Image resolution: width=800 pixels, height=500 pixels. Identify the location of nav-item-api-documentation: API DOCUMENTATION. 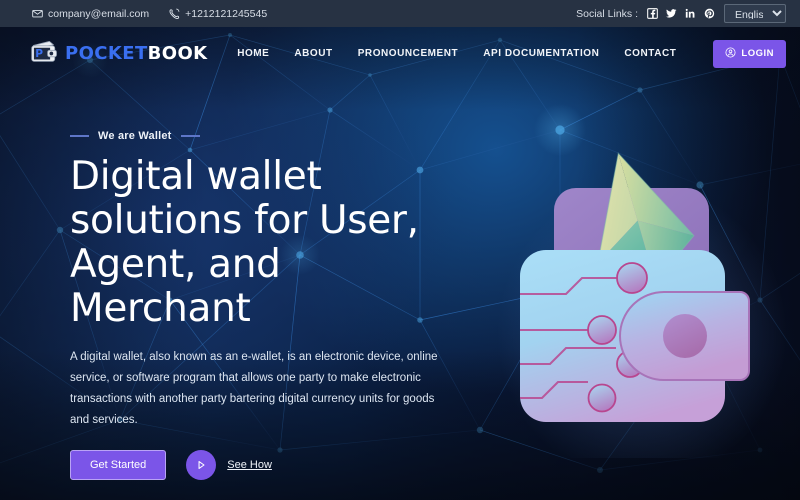
(541, 53).